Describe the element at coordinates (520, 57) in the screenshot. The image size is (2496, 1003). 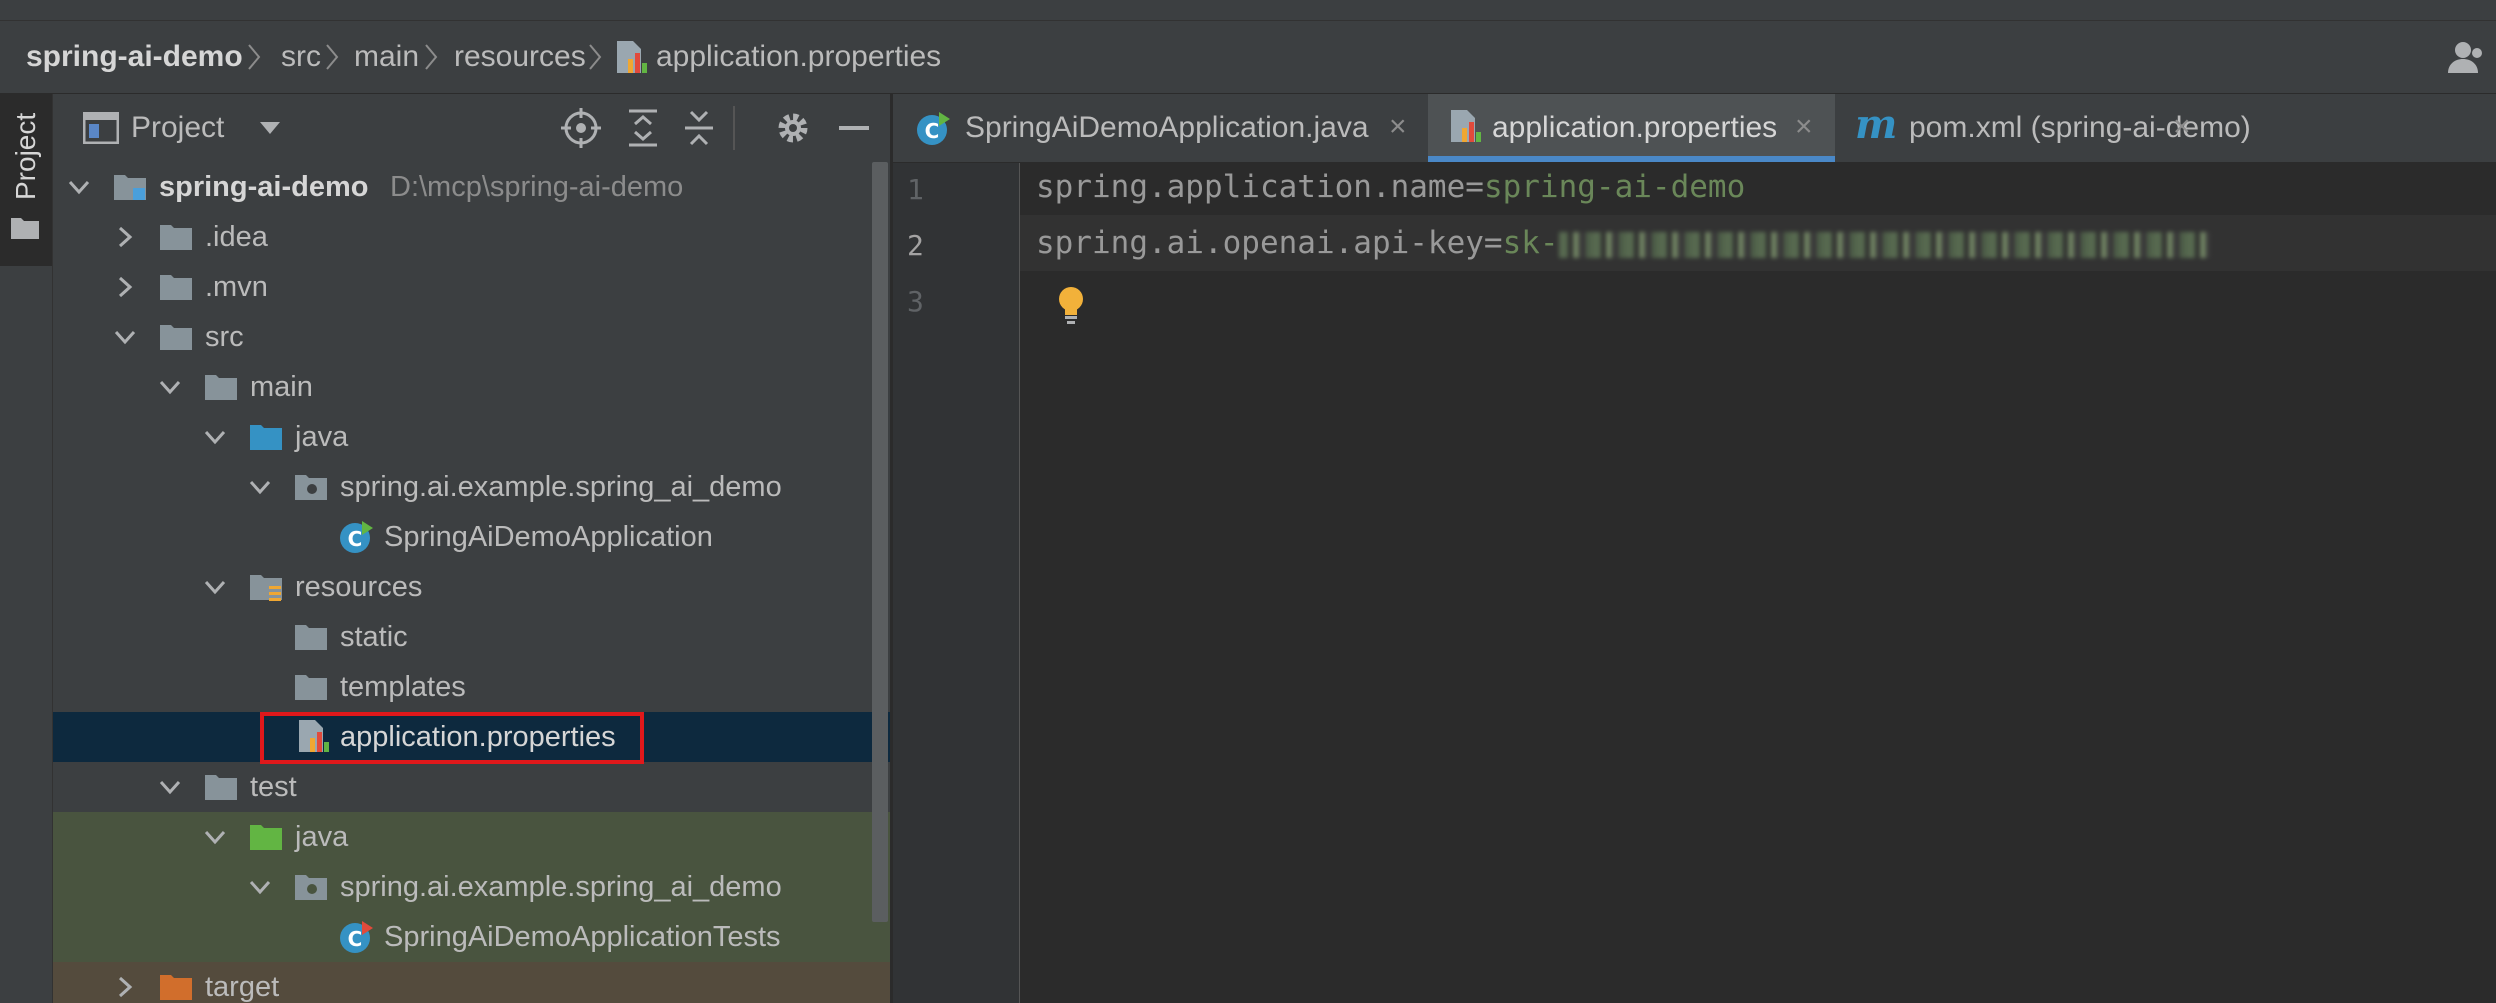
I see `breadcrumb-item-resources: resources` at that location.